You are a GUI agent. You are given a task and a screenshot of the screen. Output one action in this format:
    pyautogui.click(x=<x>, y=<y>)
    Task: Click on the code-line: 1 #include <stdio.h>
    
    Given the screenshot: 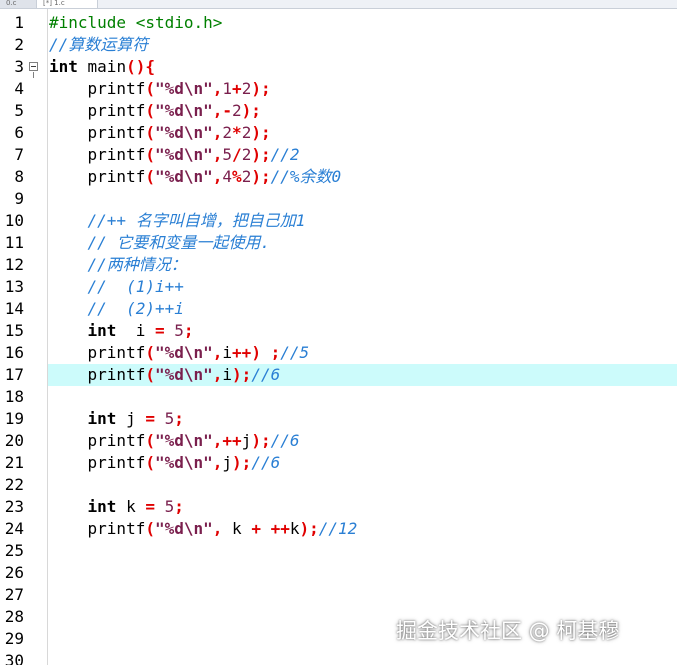 What is the action you would take?
    pyautogui.click(x=338, y=23)
    